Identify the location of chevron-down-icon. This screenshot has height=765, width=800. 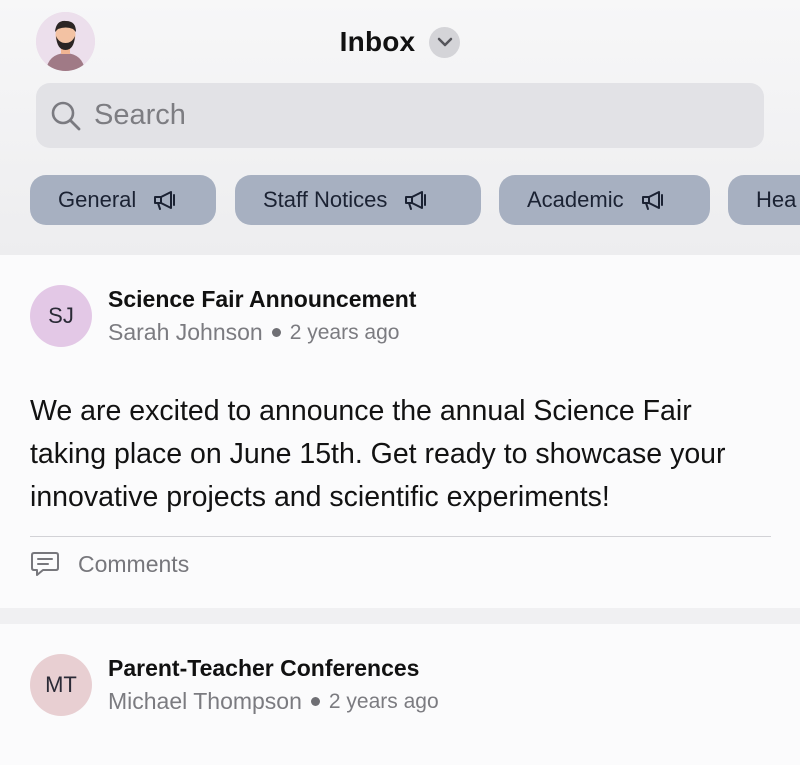
(445, 42).